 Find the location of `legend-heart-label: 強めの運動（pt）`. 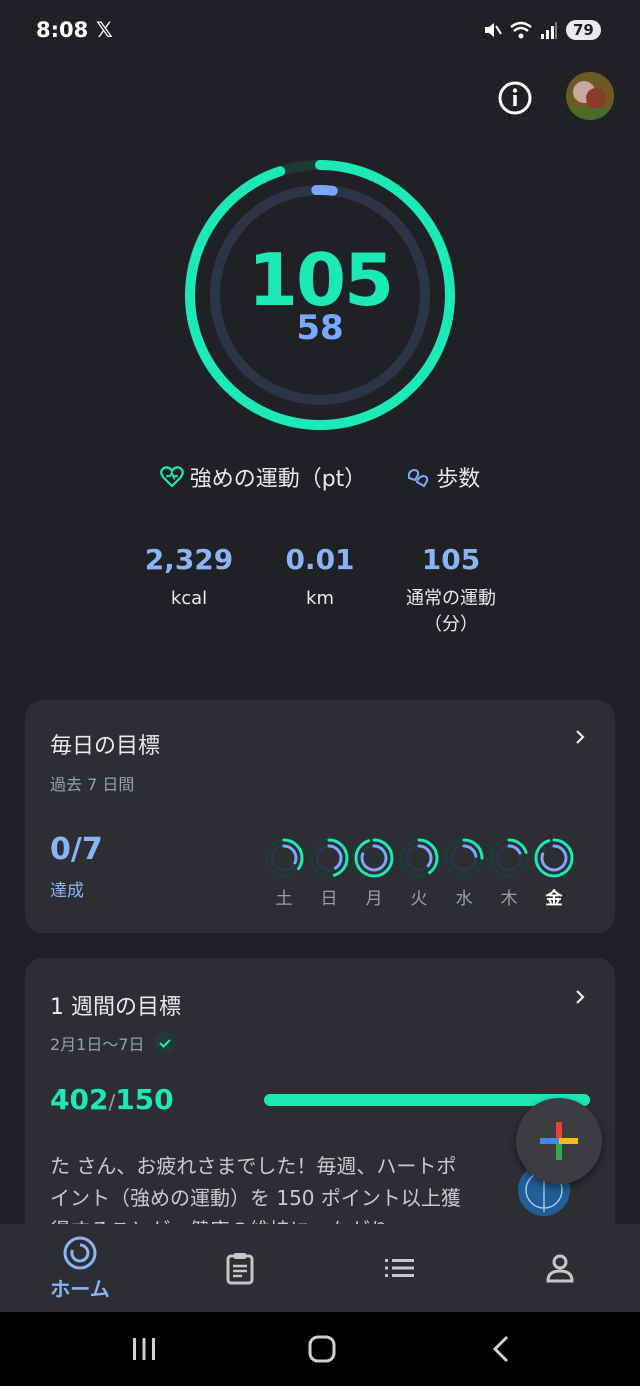

legend-heart-label: 強めの運動（pt） is located at coordinates (278, 479).